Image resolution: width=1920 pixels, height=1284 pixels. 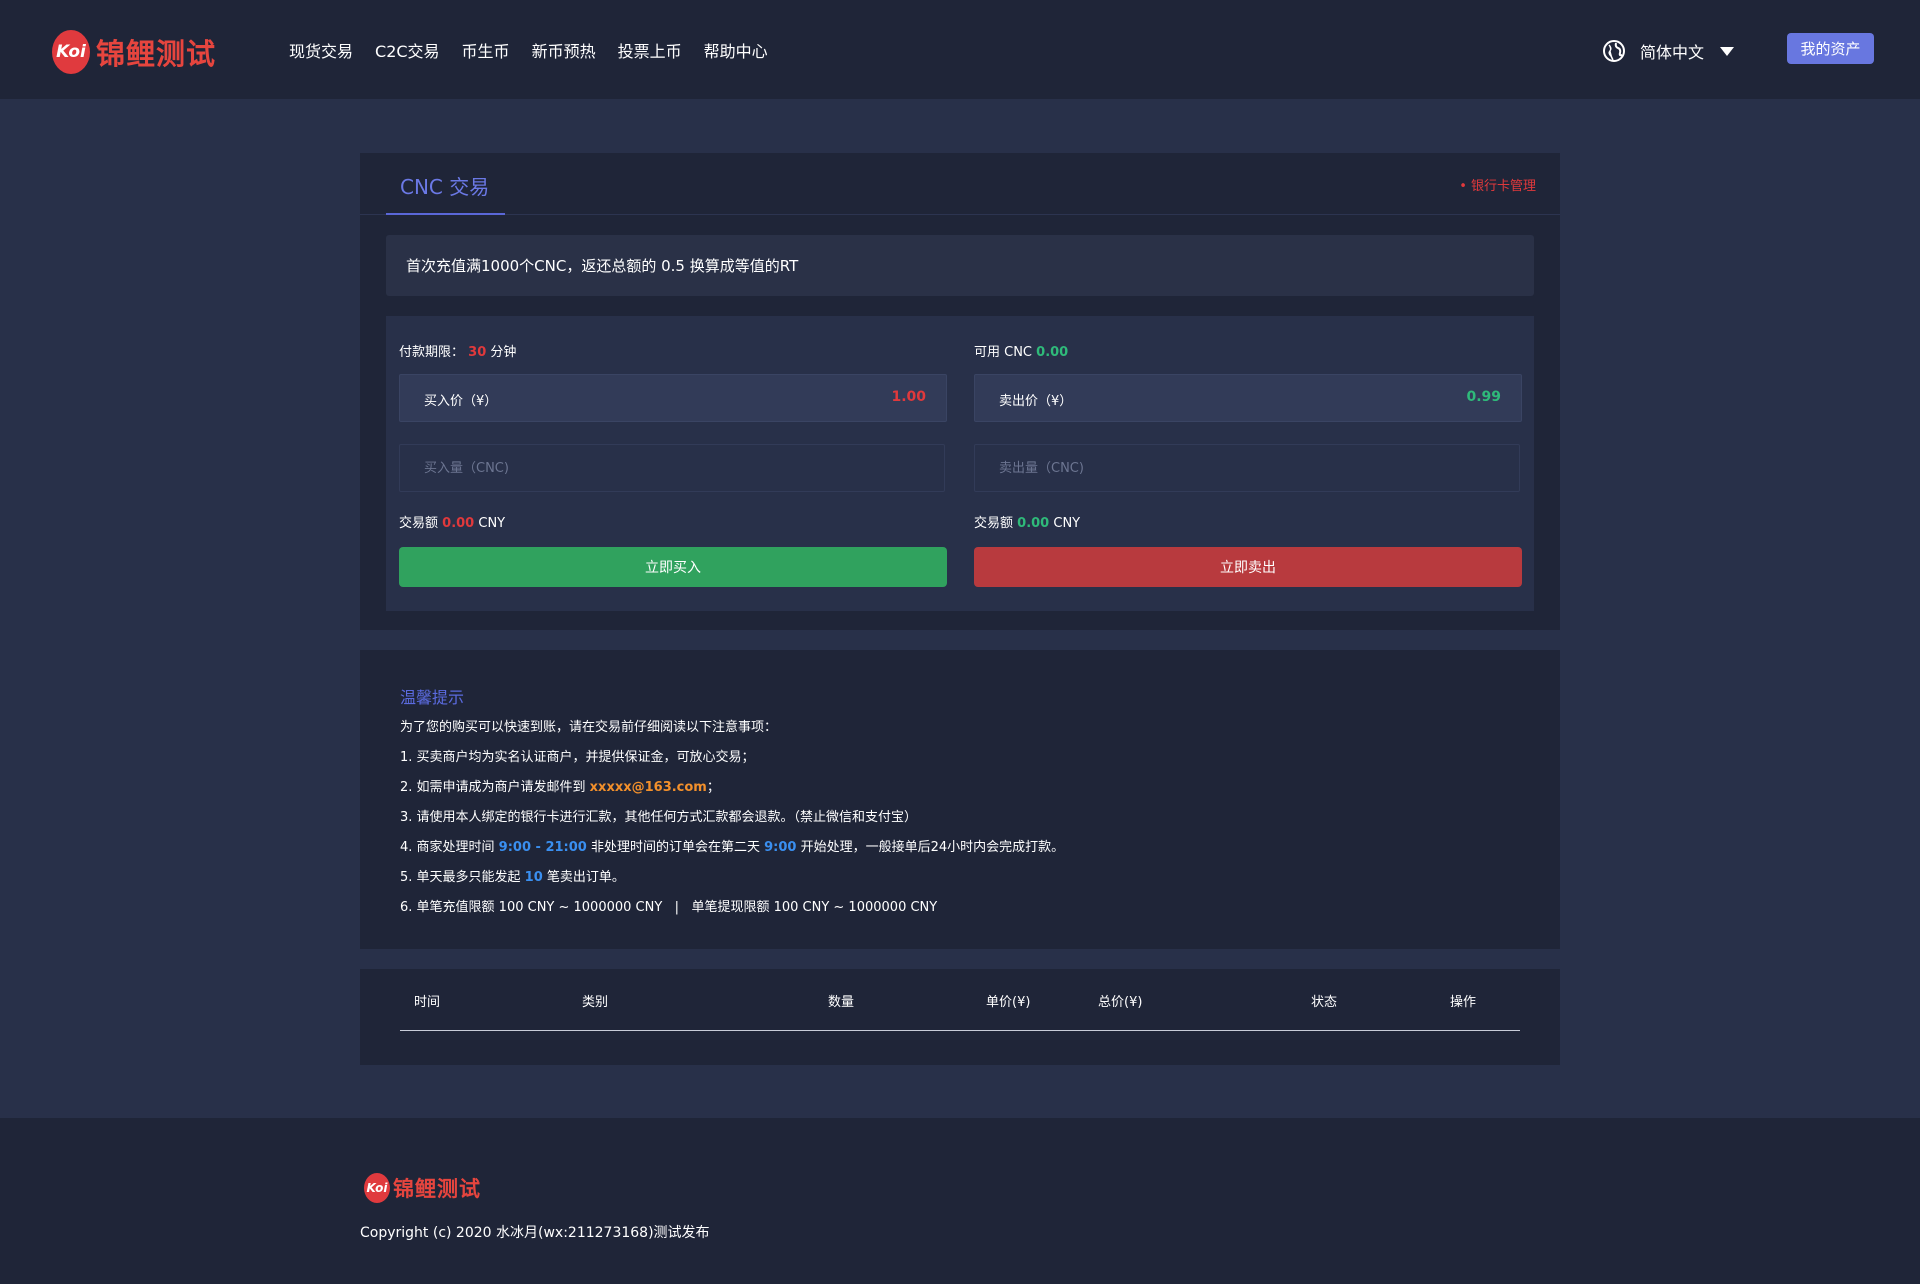 I want to click on orders-table: 时间 类别 数量 单价(¥) 总价(¥) 状态 操作, so click(x=960, y=1017).